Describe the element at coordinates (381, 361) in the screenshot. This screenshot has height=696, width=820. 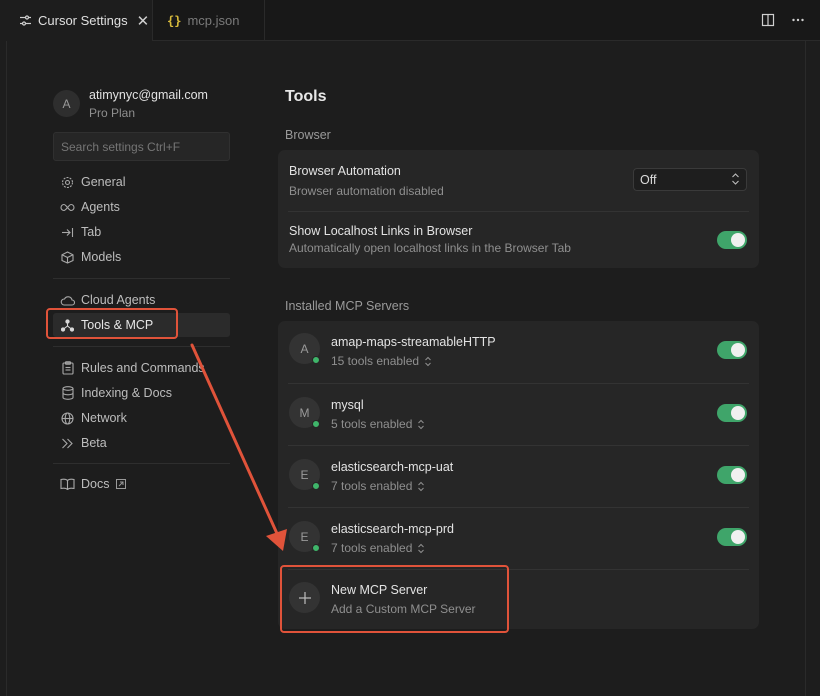
I see `server-tools-dropdown: 15 tools enabled` at that location.